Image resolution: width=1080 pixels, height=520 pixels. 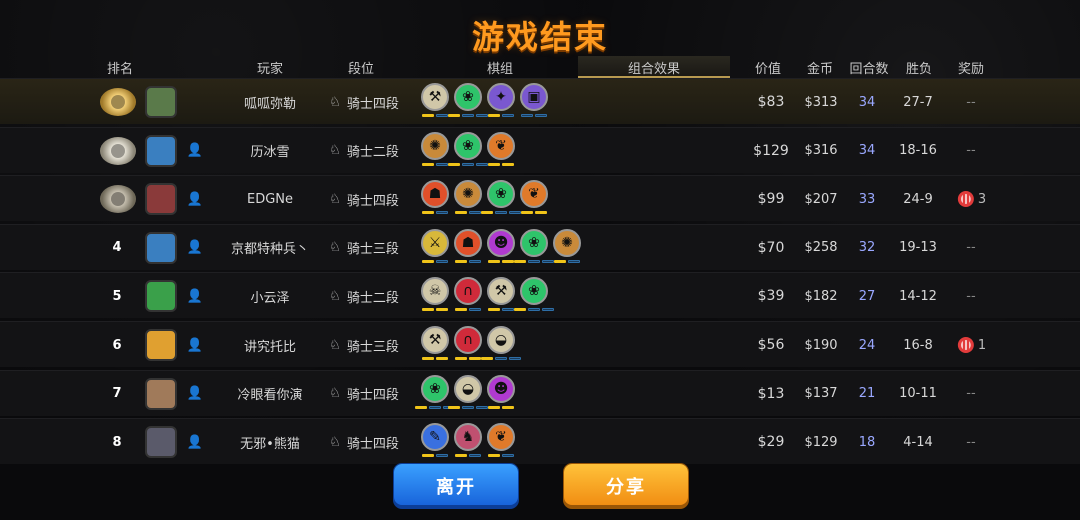 I want to click on synergy-item: ♞, so click(x=468, y=443).